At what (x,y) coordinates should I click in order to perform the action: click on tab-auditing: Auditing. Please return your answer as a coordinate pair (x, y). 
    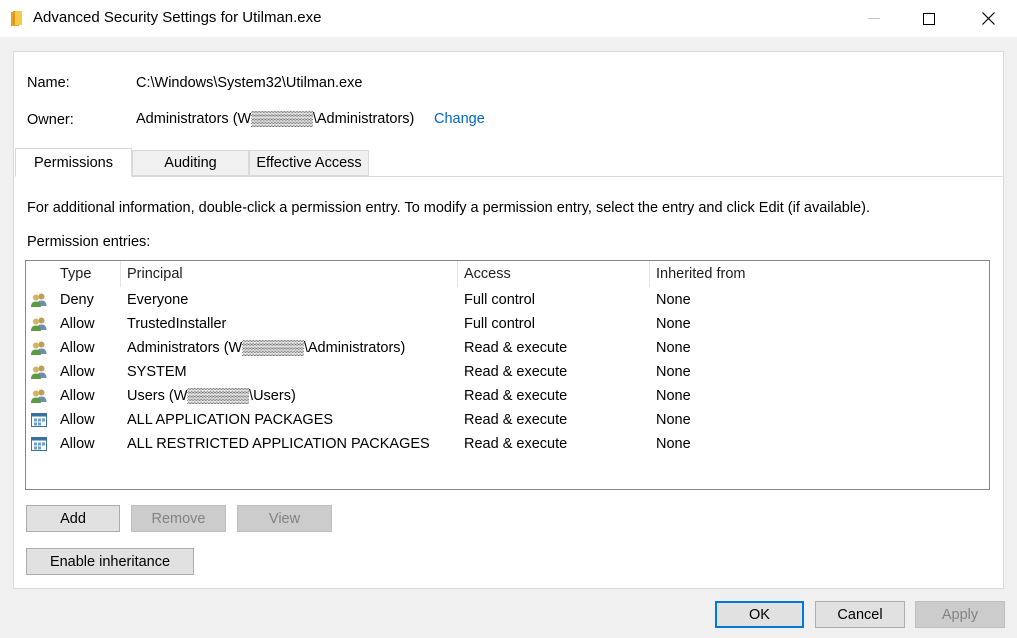
    Looking at the image, I should click on (190, 163).